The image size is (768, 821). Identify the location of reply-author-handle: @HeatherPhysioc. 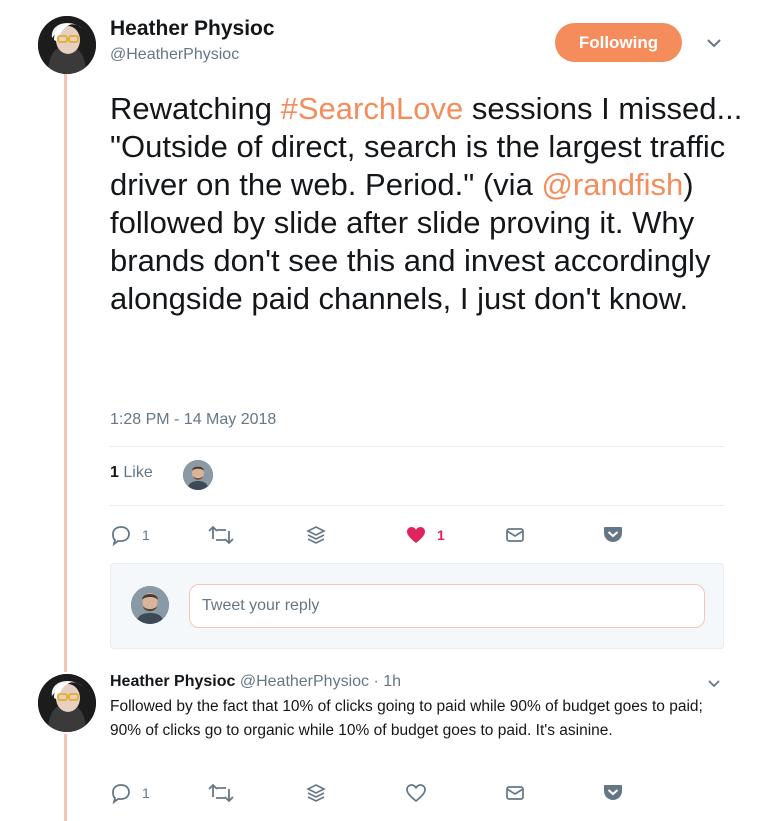
(304, 681).